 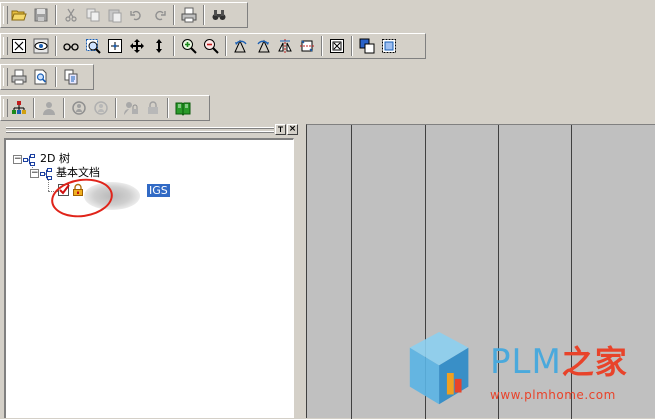 I want to click on watermark: PLM之家 www.plmhome.com, so click(x=528, y=375).